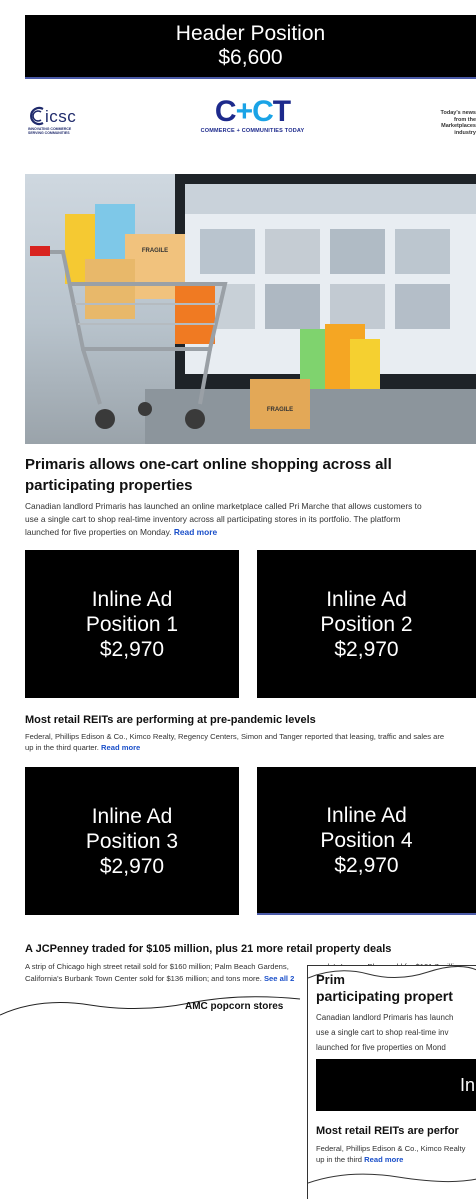 The width and height of the screenshot is (476, 1199). I want to click on header-ad-label: Header Position, so click(250, 33).